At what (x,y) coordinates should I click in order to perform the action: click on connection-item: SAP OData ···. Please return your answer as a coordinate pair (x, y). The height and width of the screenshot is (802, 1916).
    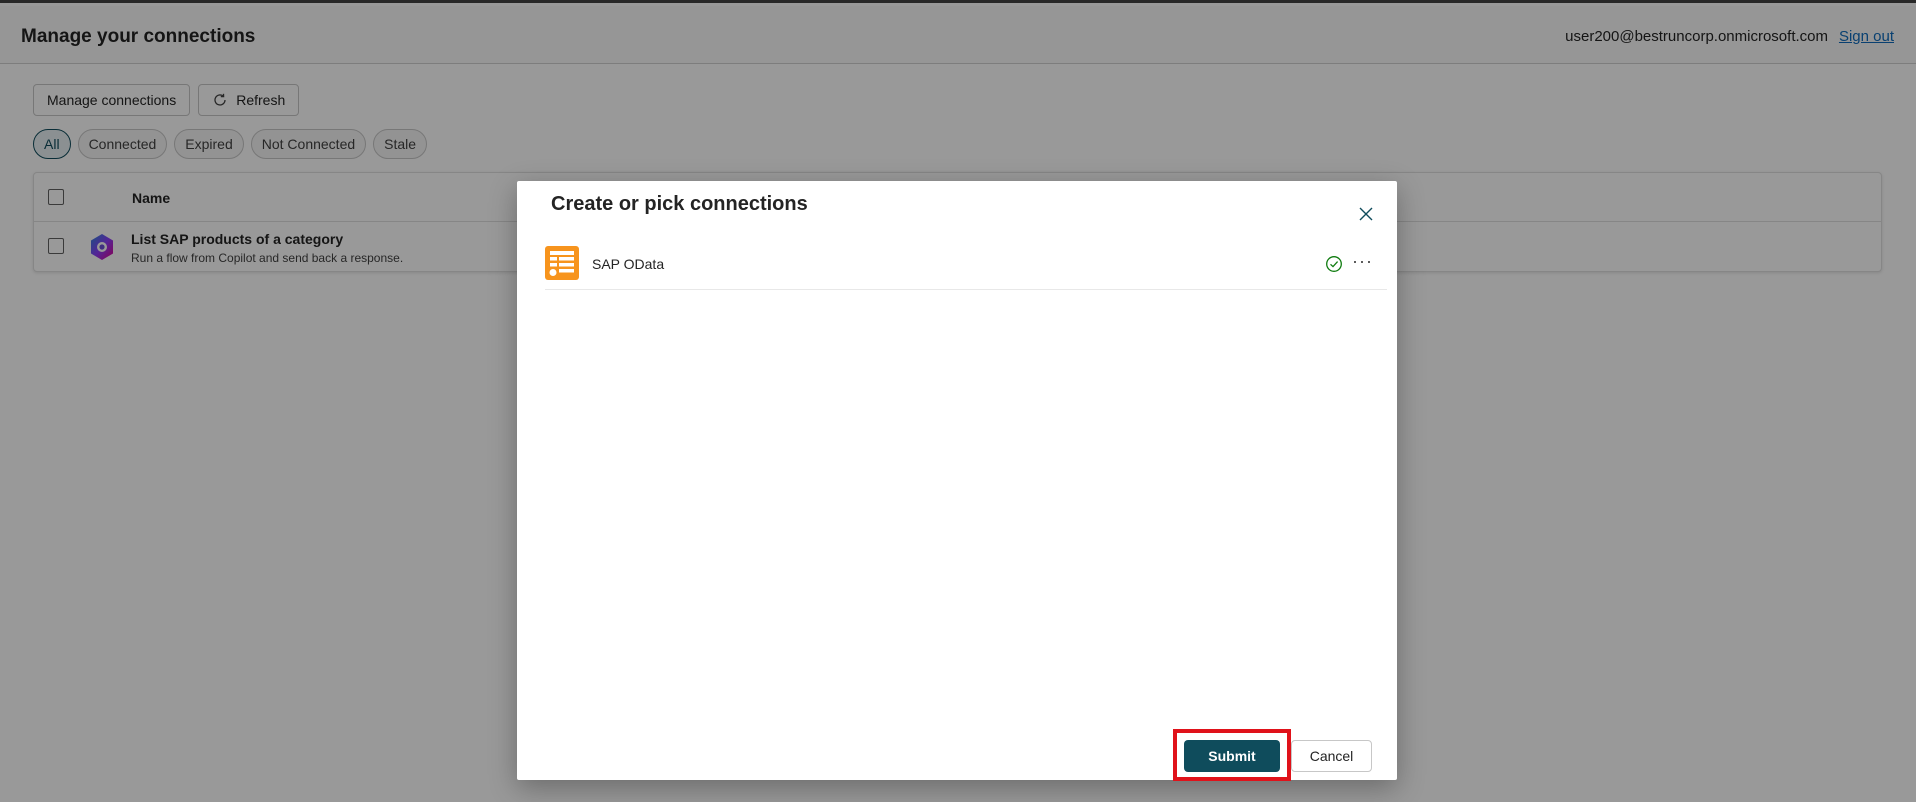
    Looking at the image, I should click on (966, 266).